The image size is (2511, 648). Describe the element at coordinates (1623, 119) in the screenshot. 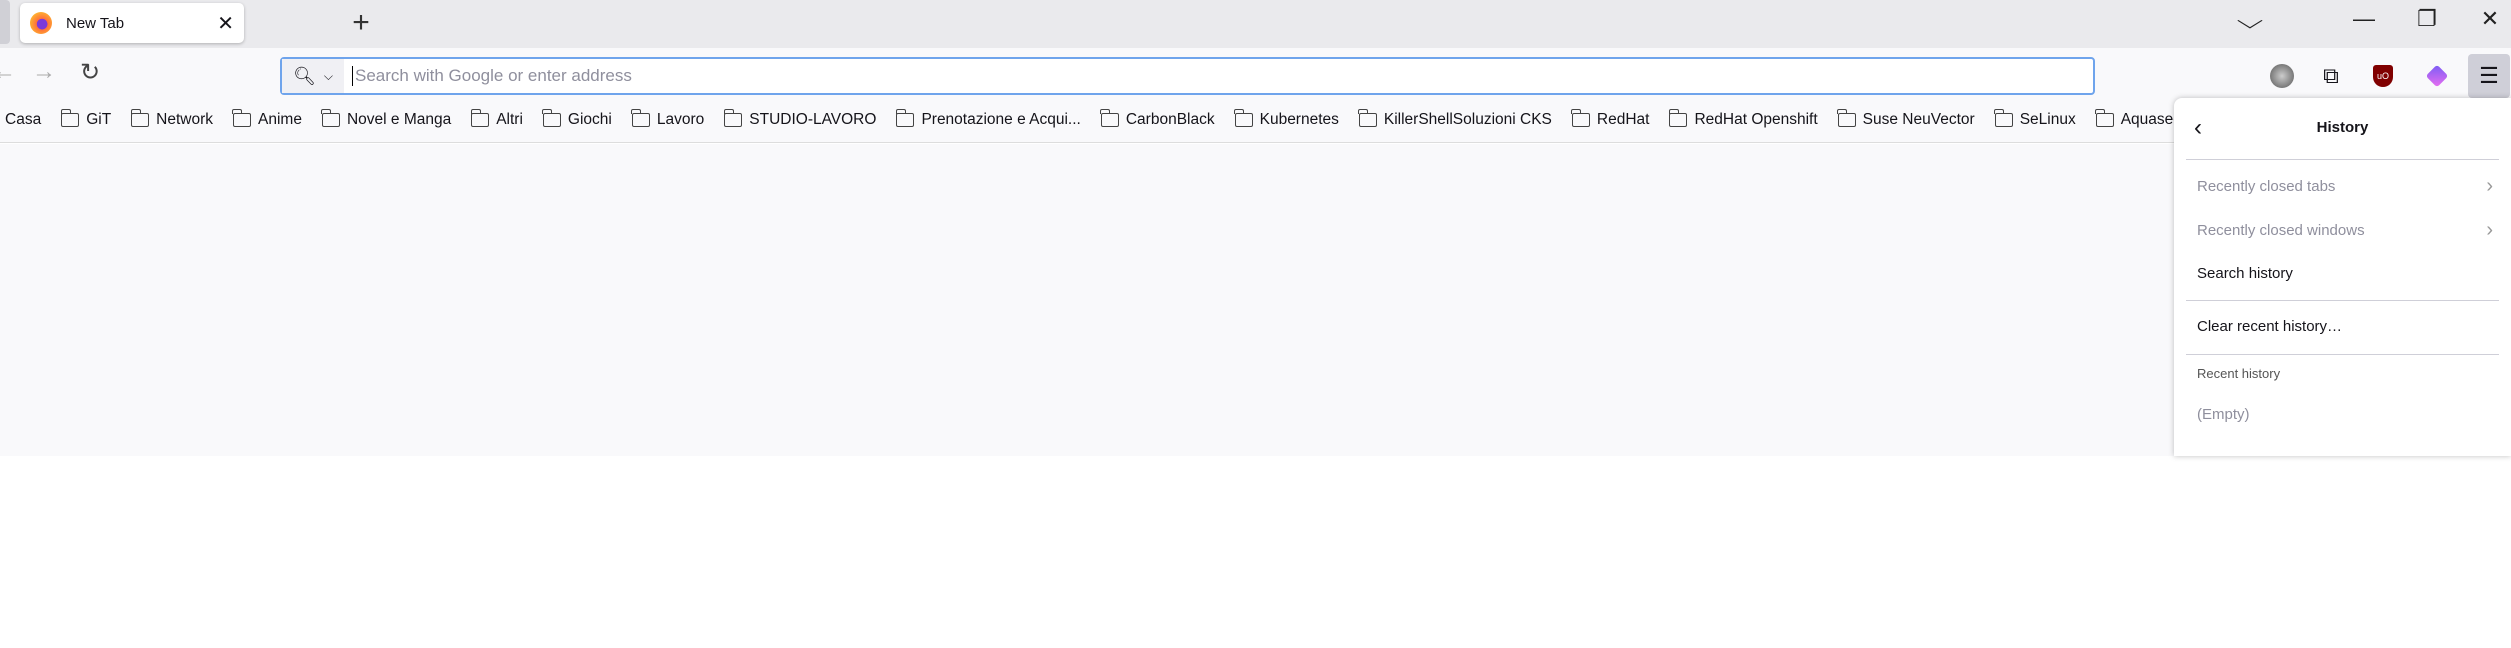

I see `bookmark-label: RedHat` at that location.